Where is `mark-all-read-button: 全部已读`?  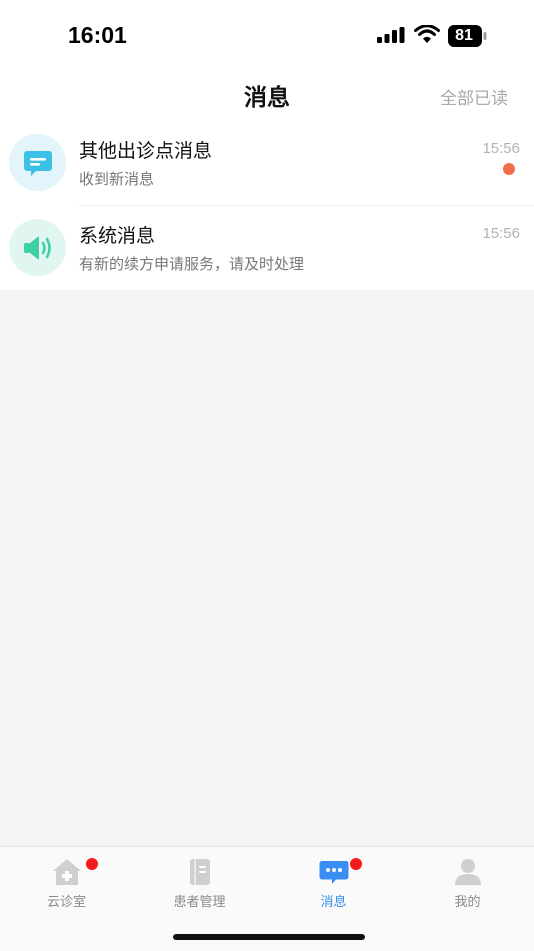 mark-all-read-button: 全部已读 is located at coordinates (474, 96).